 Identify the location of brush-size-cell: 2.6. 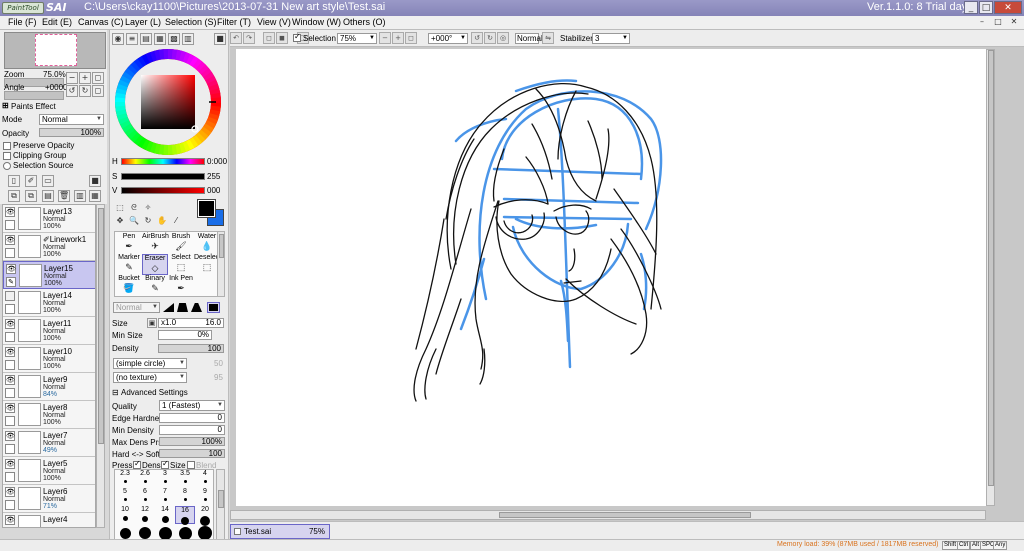
(145, 479).